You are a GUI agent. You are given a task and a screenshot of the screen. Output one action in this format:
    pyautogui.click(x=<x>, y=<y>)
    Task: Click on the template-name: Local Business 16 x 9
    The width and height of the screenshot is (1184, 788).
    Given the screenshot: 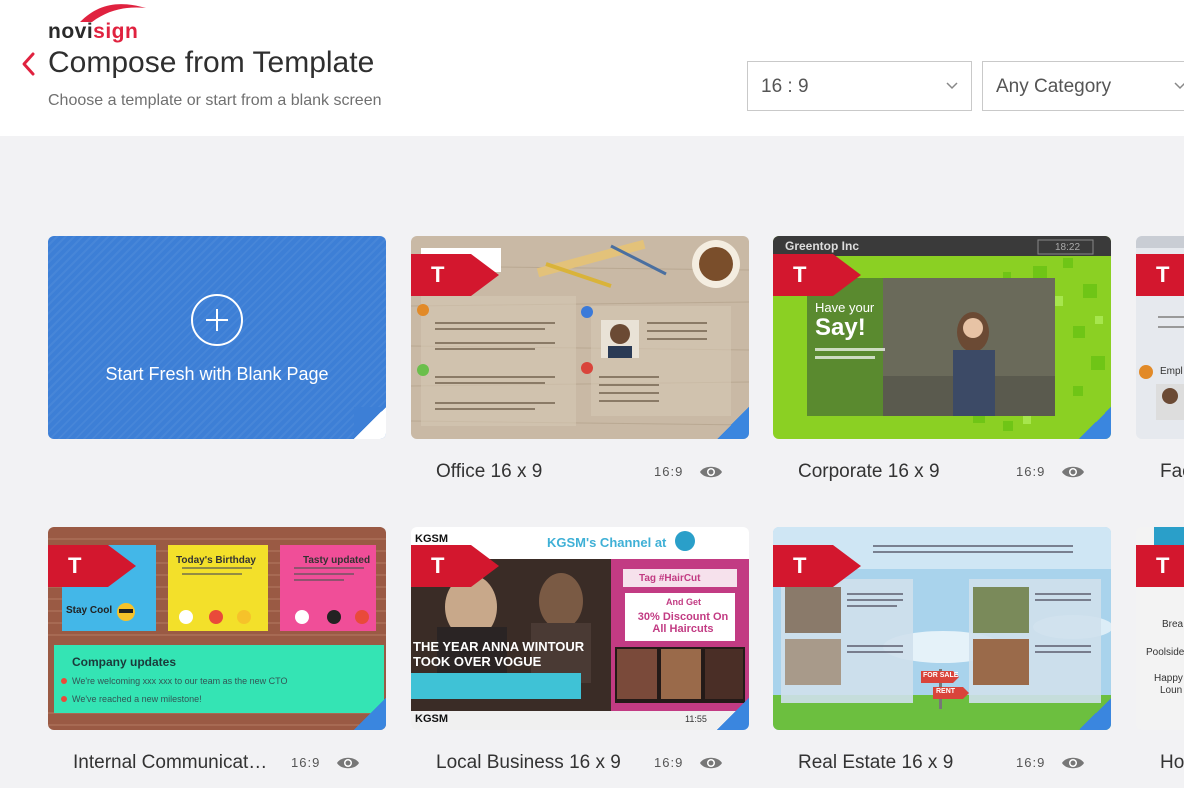 What is the action you would take?
    pyautogui.click(x=528, y=762)
    